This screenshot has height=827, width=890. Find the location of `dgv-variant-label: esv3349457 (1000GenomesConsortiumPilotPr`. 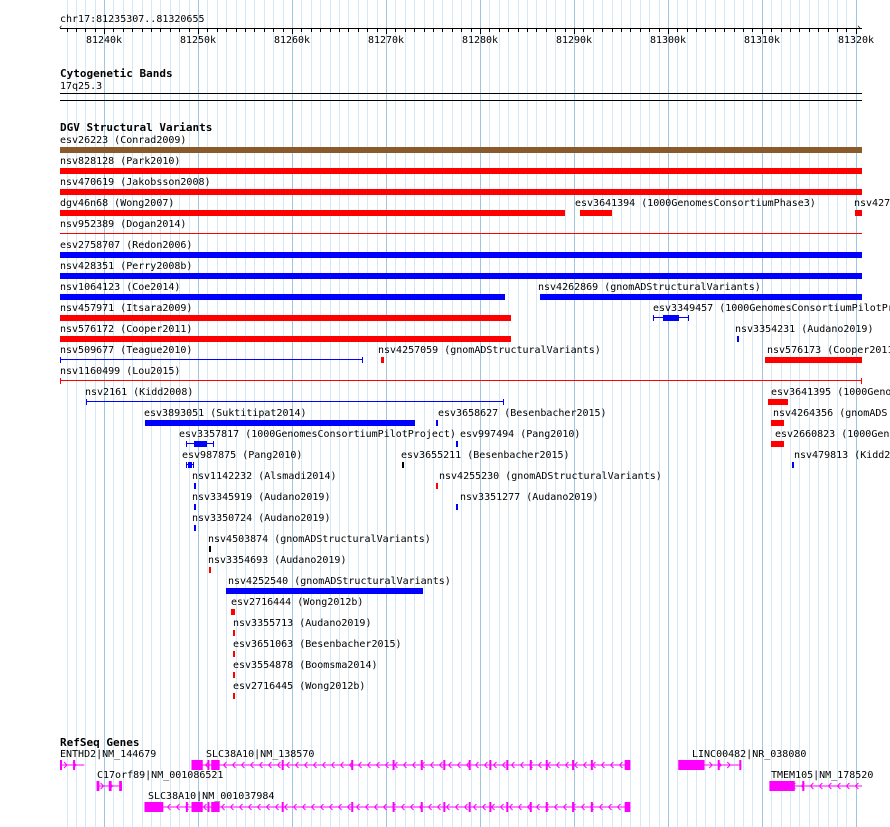

dgv-variant-label: esv3349457 (1000GenomesConsortiumPilotPr is located at coordinates (771, 309).